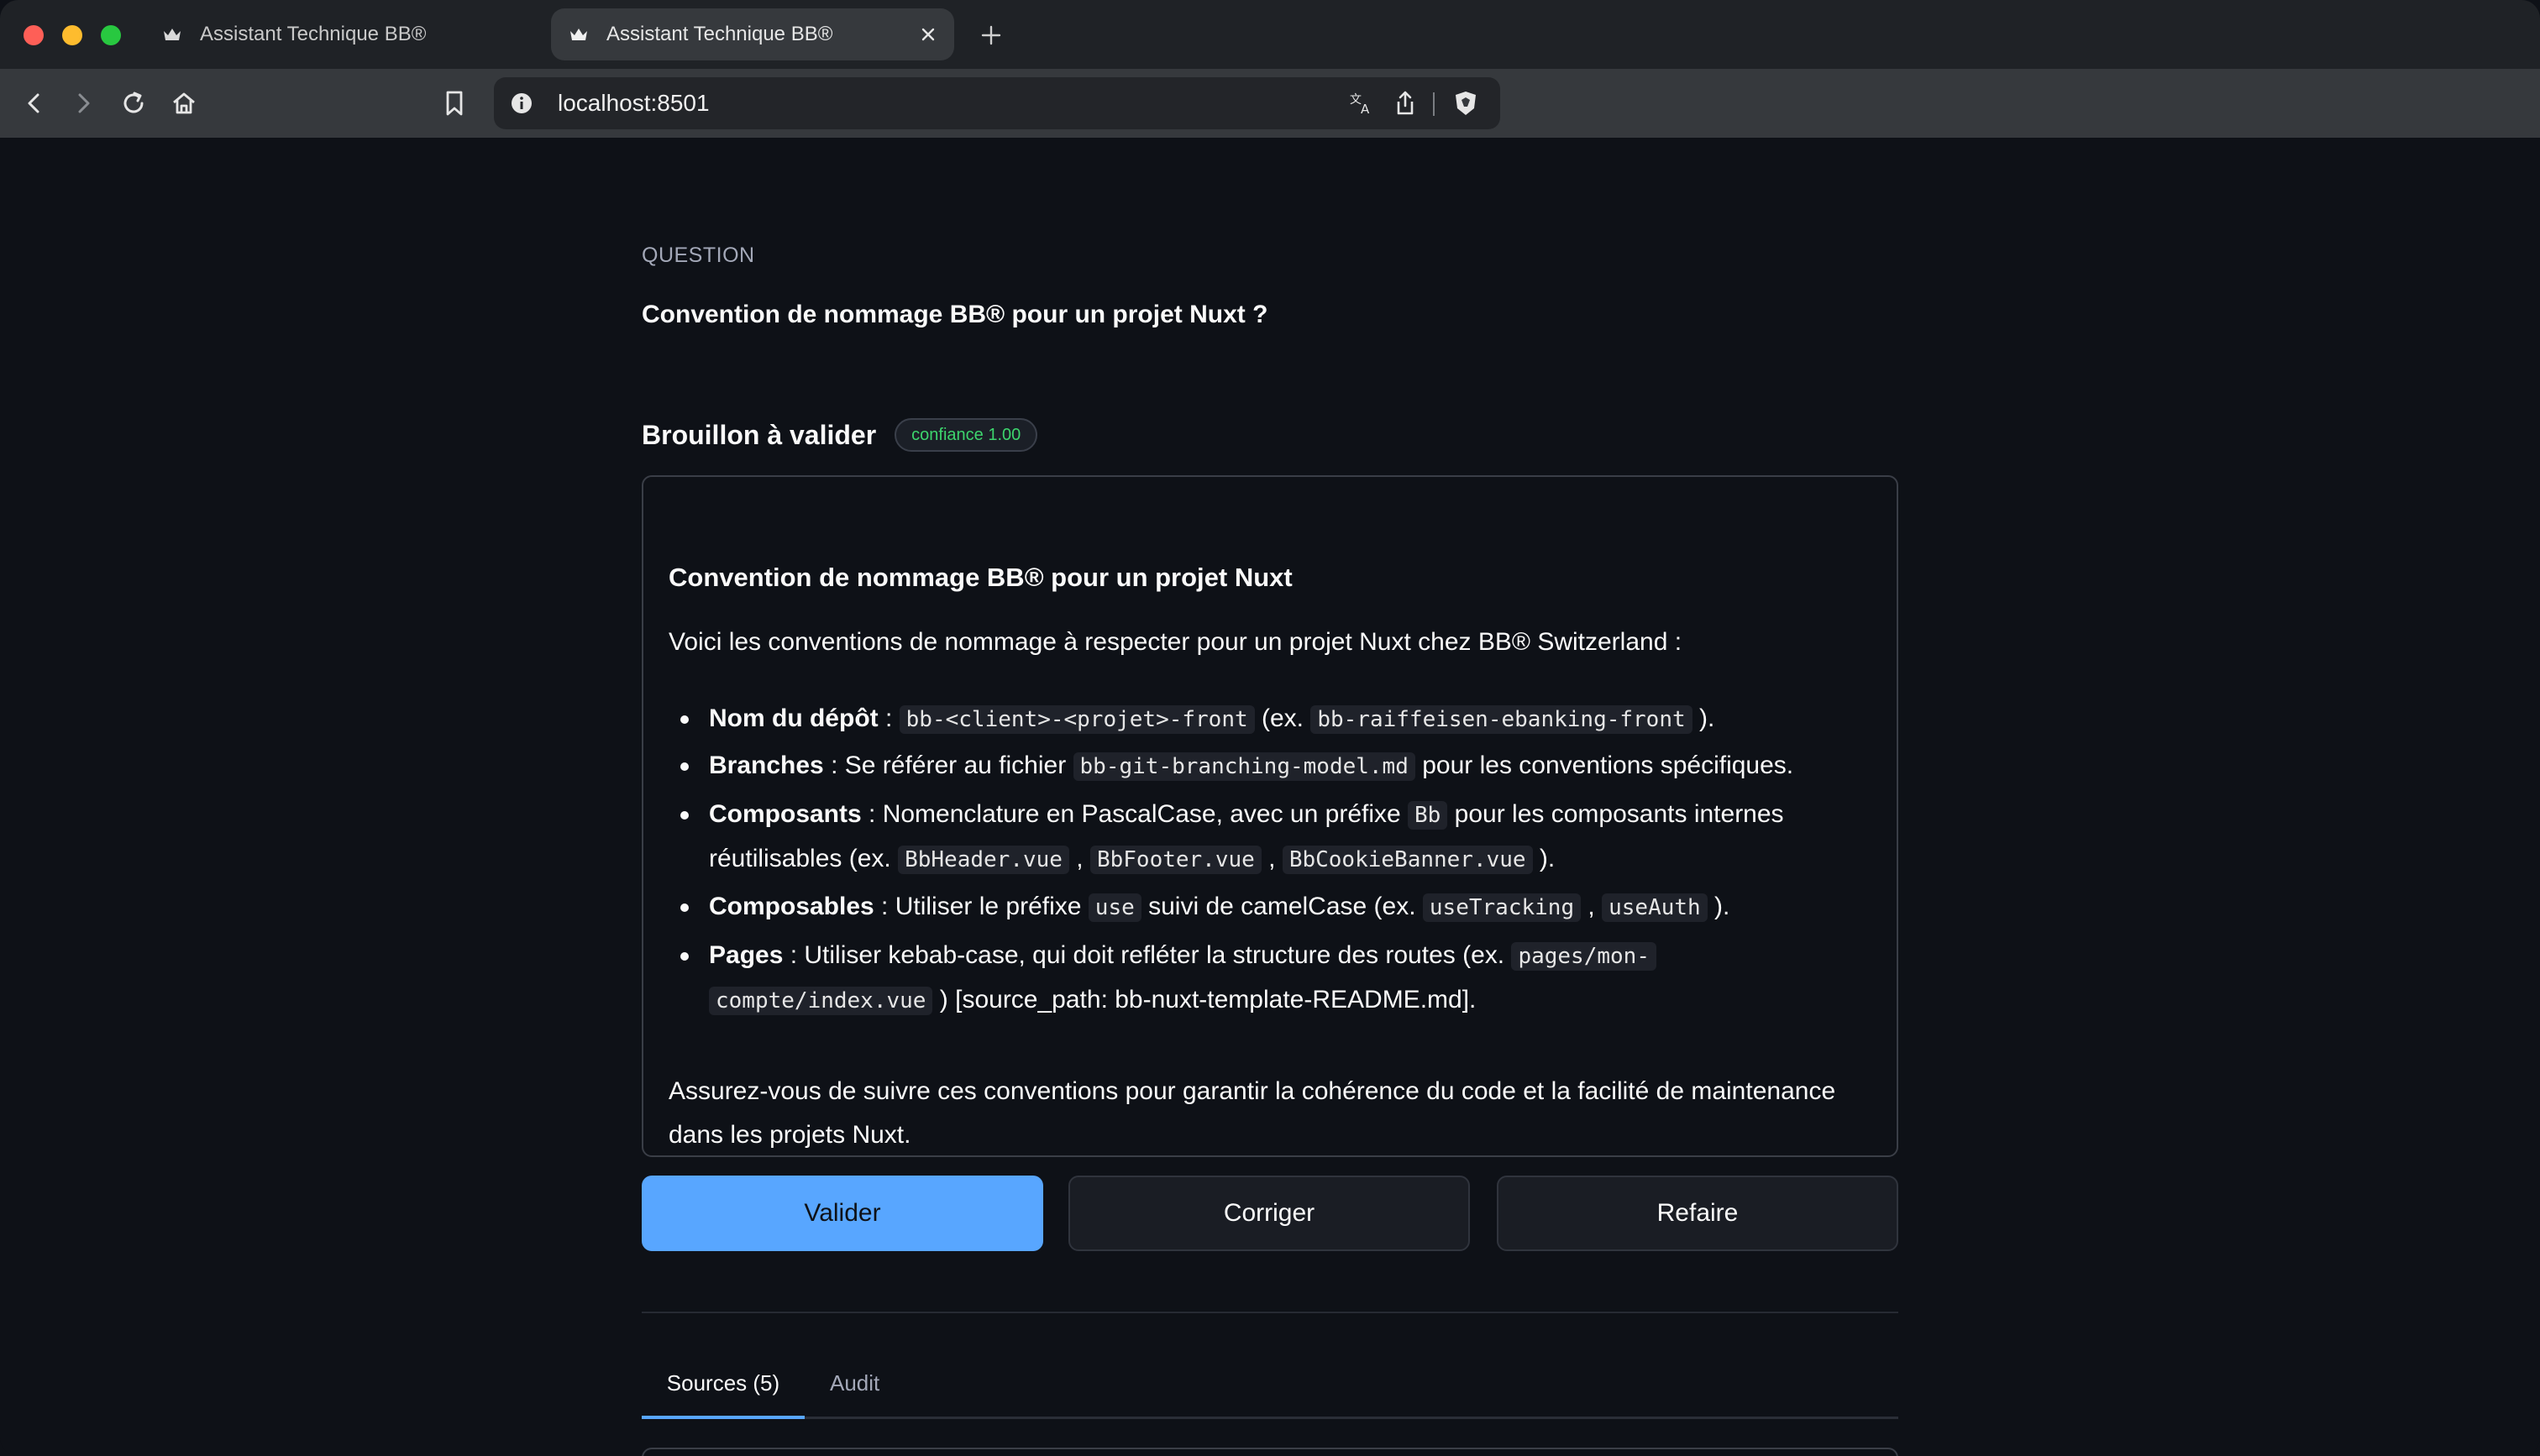 This screenshot has width=2540, height=1456. I want to click on tab-sources: Sources (5), so click(723, 1391).